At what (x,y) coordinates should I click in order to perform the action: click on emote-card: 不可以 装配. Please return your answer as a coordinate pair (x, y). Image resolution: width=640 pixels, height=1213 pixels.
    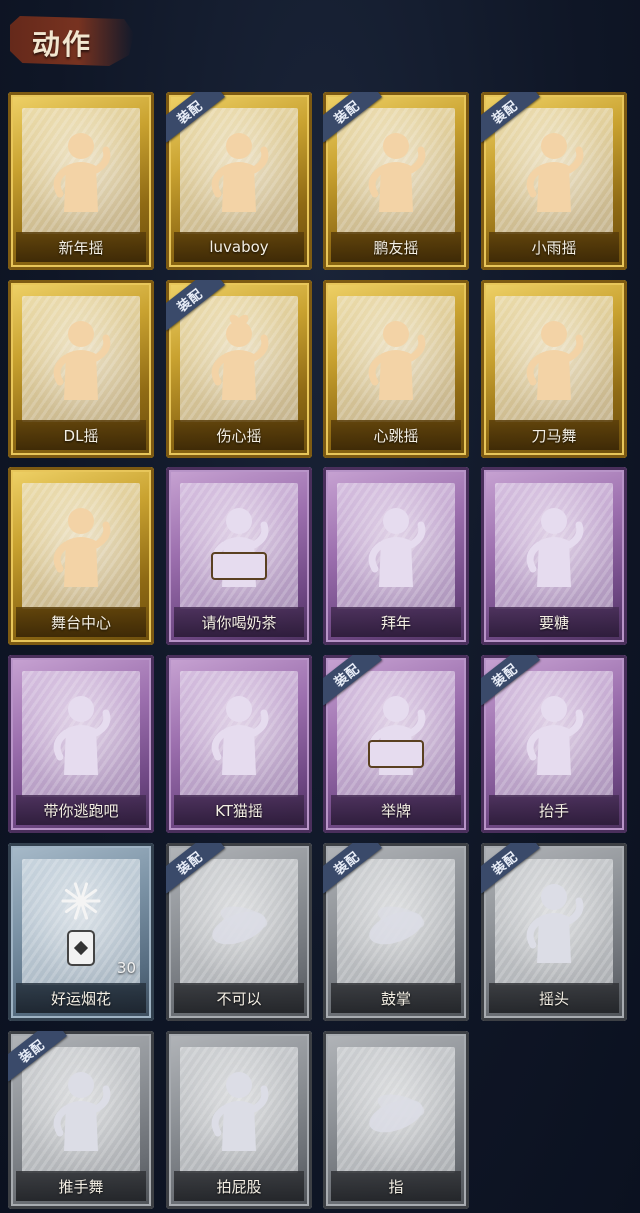
    Looking at the image, I should click on (239, 932).